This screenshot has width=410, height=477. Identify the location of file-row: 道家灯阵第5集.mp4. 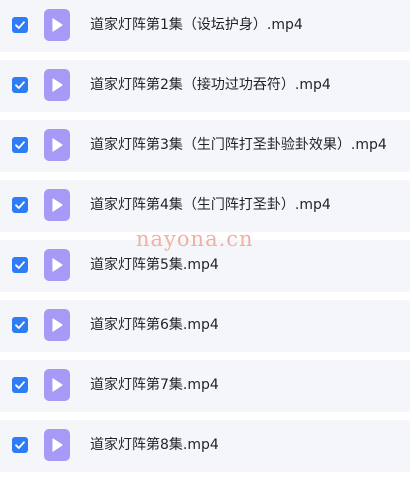
(205, 266).